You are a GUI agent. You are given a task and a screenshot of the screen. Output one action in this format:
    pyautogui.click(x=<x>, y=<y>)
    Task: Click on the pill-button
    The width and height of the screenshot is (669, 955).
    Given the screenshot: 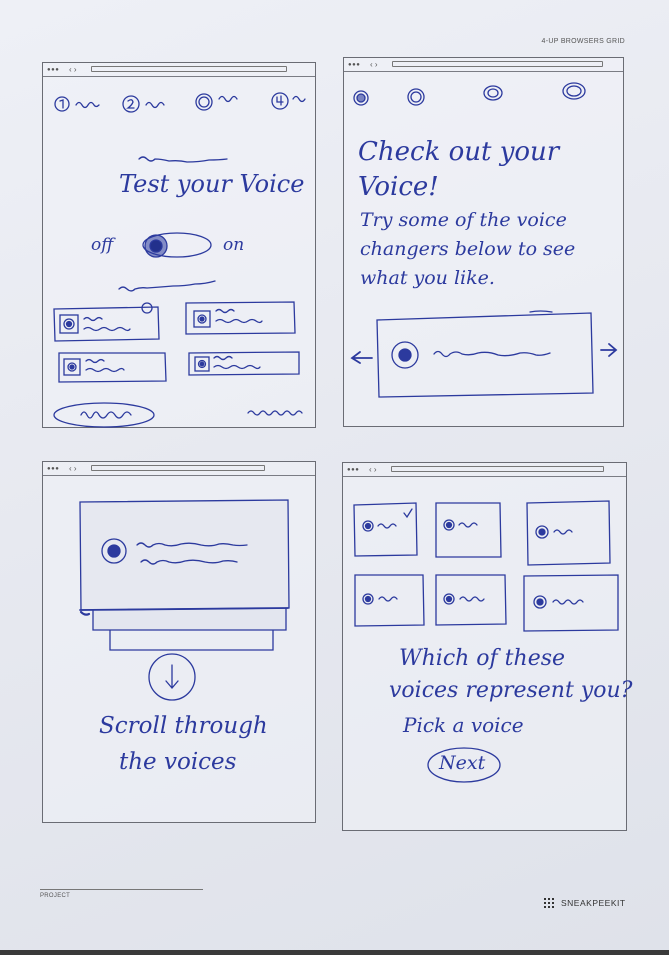 What is the action you would take?
    pyautogui.click(x=104, y=415)
    